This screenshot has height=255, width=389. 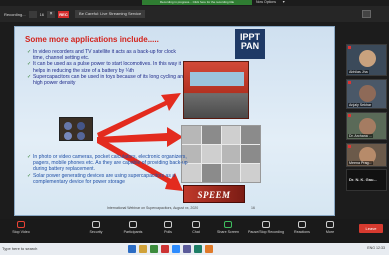 I want to click on racecar-image: SPEEM, so click(x=214, y=194).